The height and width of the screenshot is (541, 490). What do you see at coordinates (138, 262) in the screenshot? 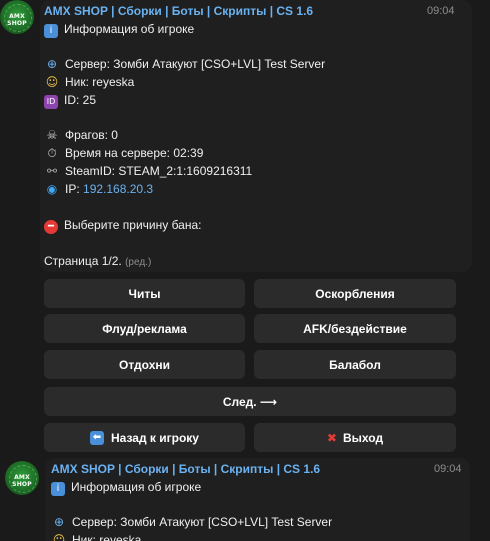
I see `edited-label: (ред.)` at bounding box center [138, 262].